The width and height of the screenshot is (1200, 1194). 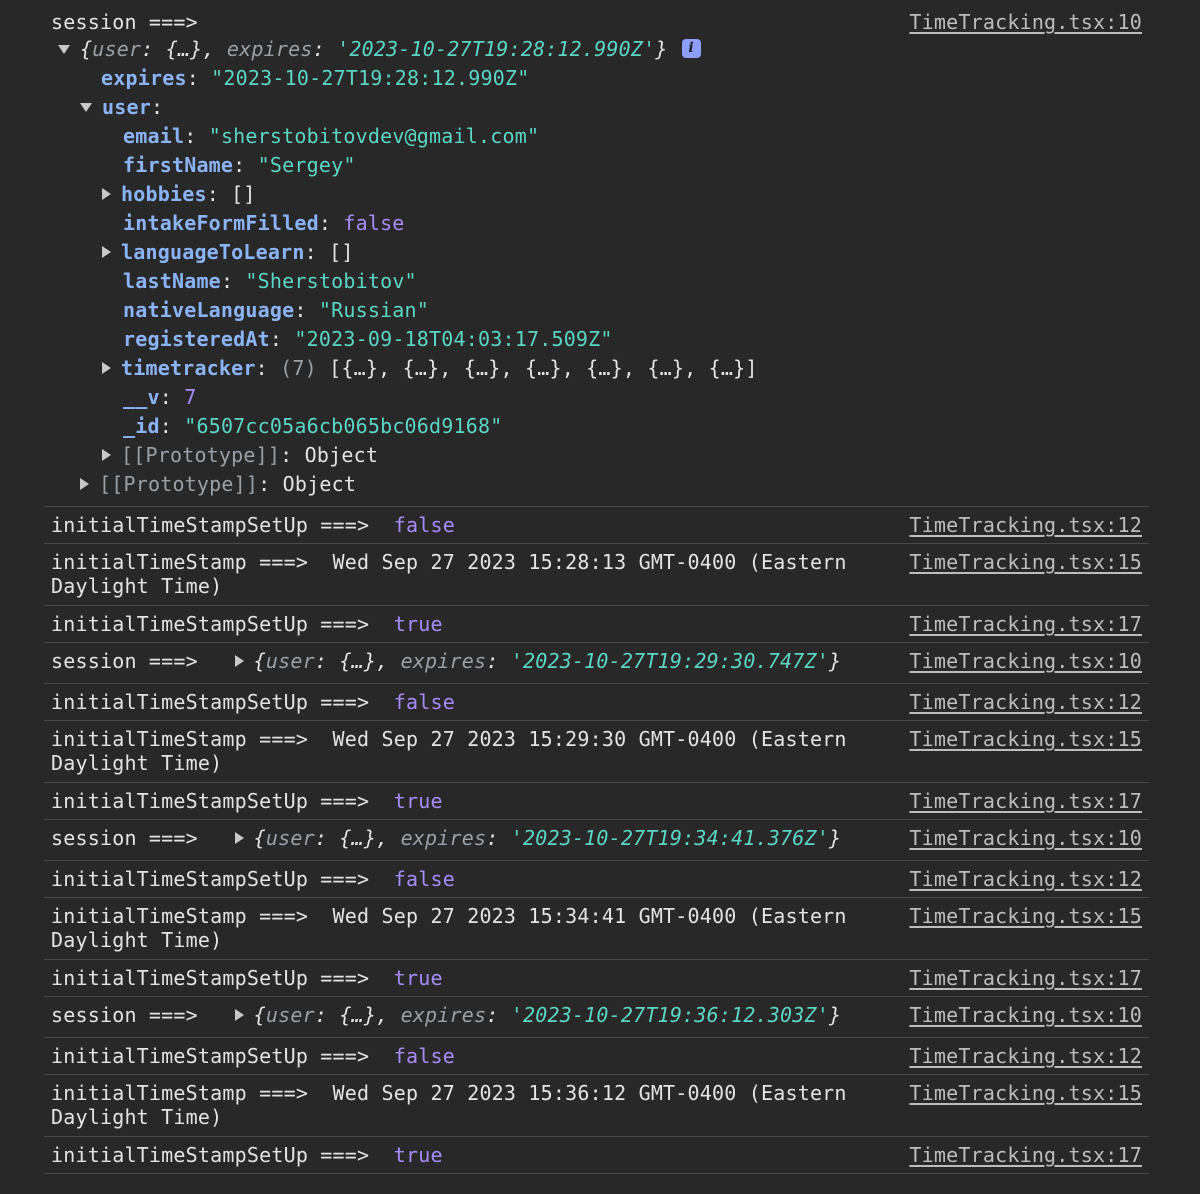 What do you see at coordinates (276, 310) in the screenshot?
I see `property-nativelanguage: nativeLanguage: "Russian"` at bounding box center [276, 310].